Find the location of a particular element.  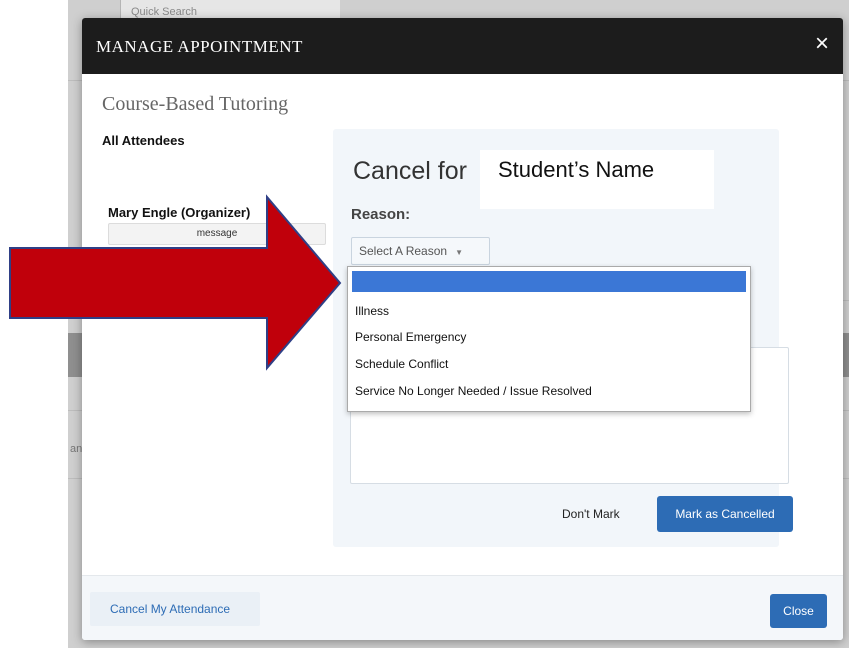

caret-down-icon: ▼ is located at coordinates (459, 252).